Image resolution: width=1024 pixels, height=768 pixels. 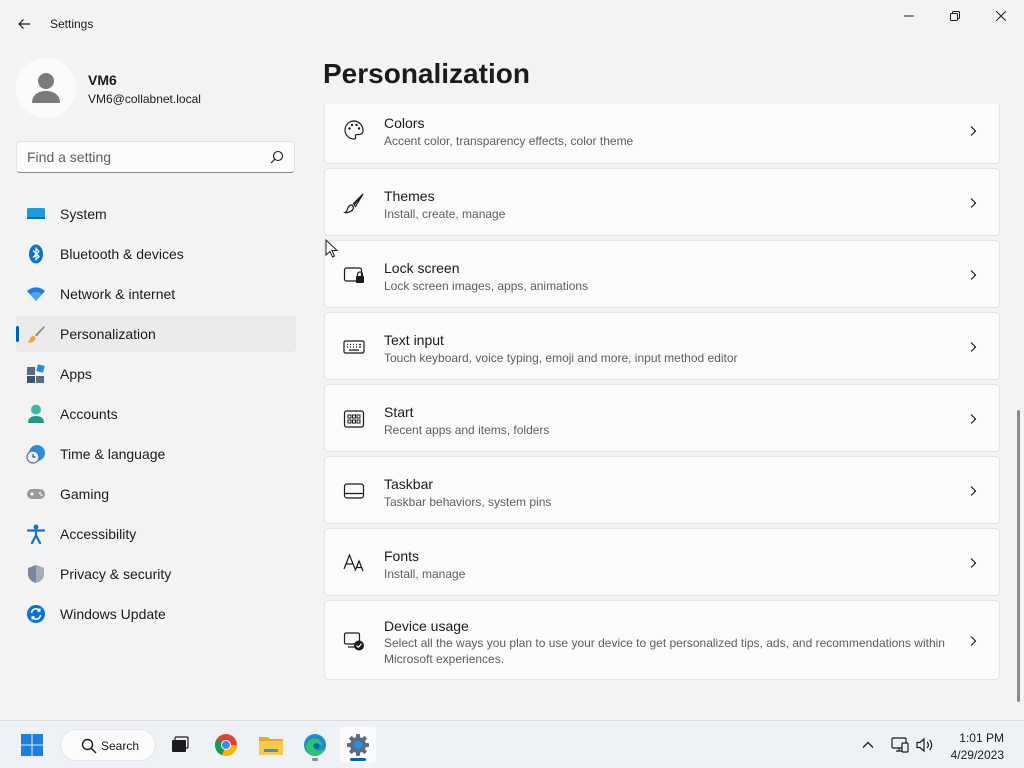 I want to click on running-indicator, so click(x=315, y=759).